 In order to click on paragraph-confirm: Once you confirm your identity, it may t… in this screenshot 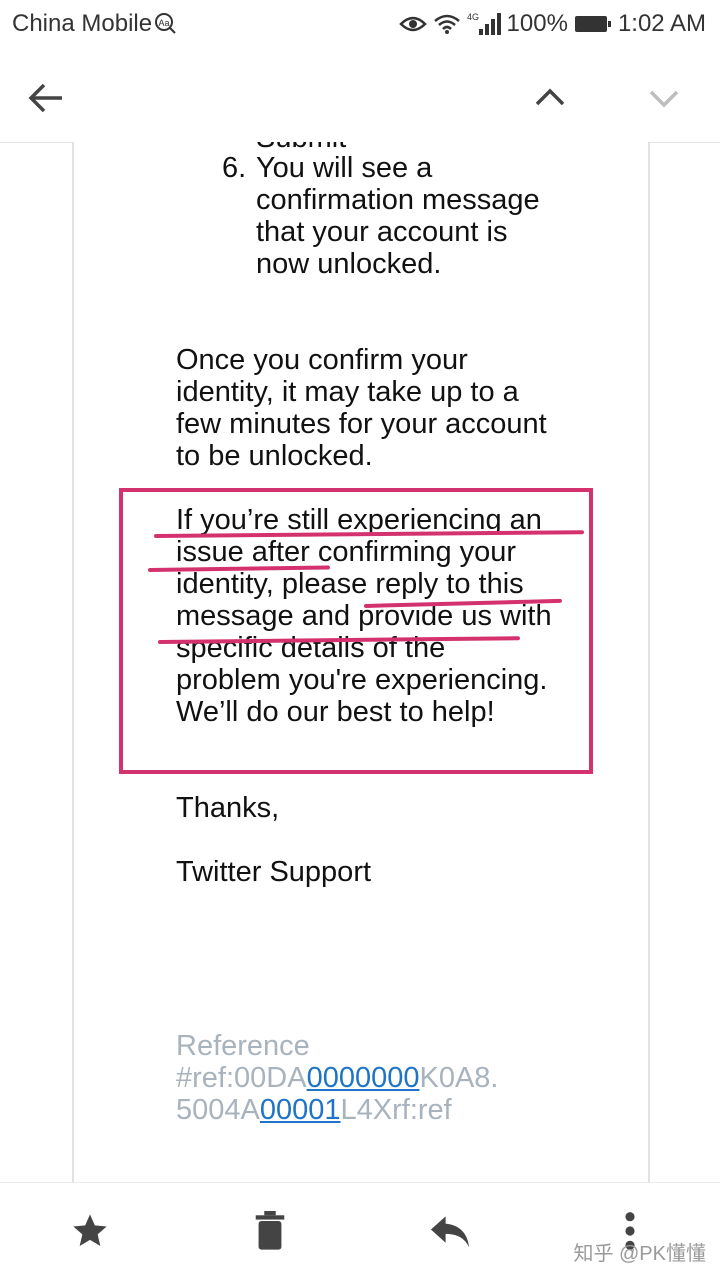, I will do `click(361, 408)`.